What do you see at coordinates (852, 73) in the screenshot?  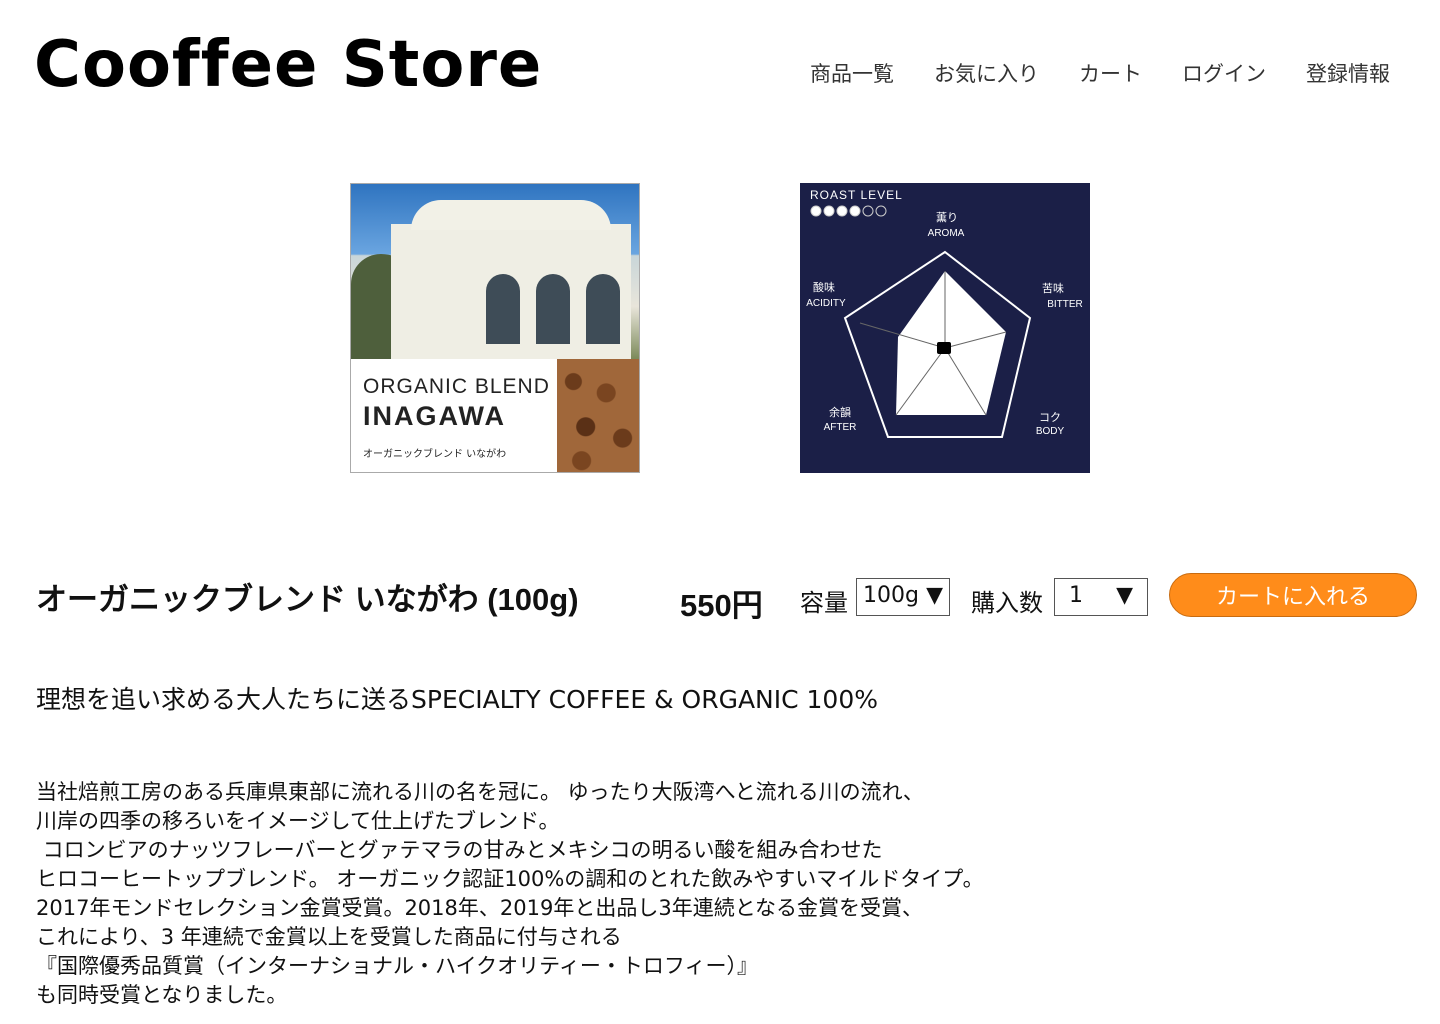 I see `nav-product-list: 商品一覧` at bounding box center [852, 73].